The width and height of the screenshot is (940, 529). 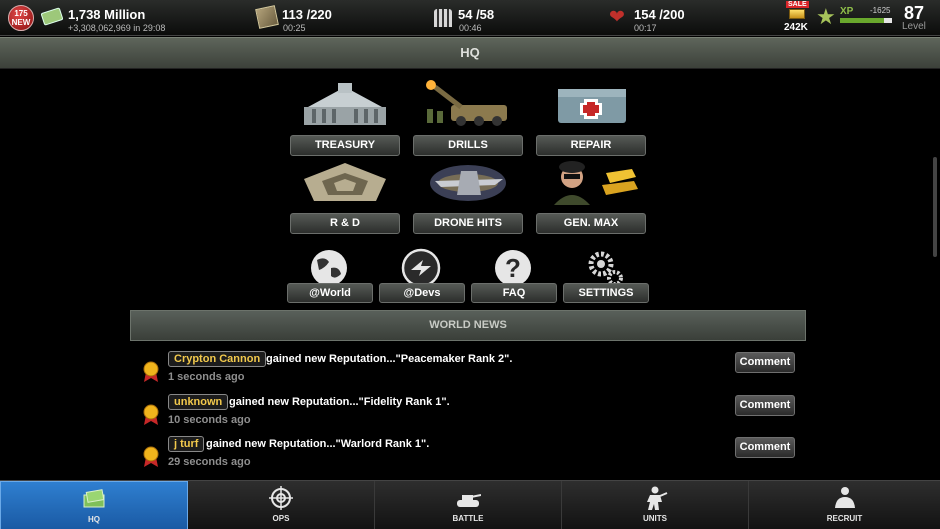 I want to click on pentagon-building-icon, so click(x=345, y=182).